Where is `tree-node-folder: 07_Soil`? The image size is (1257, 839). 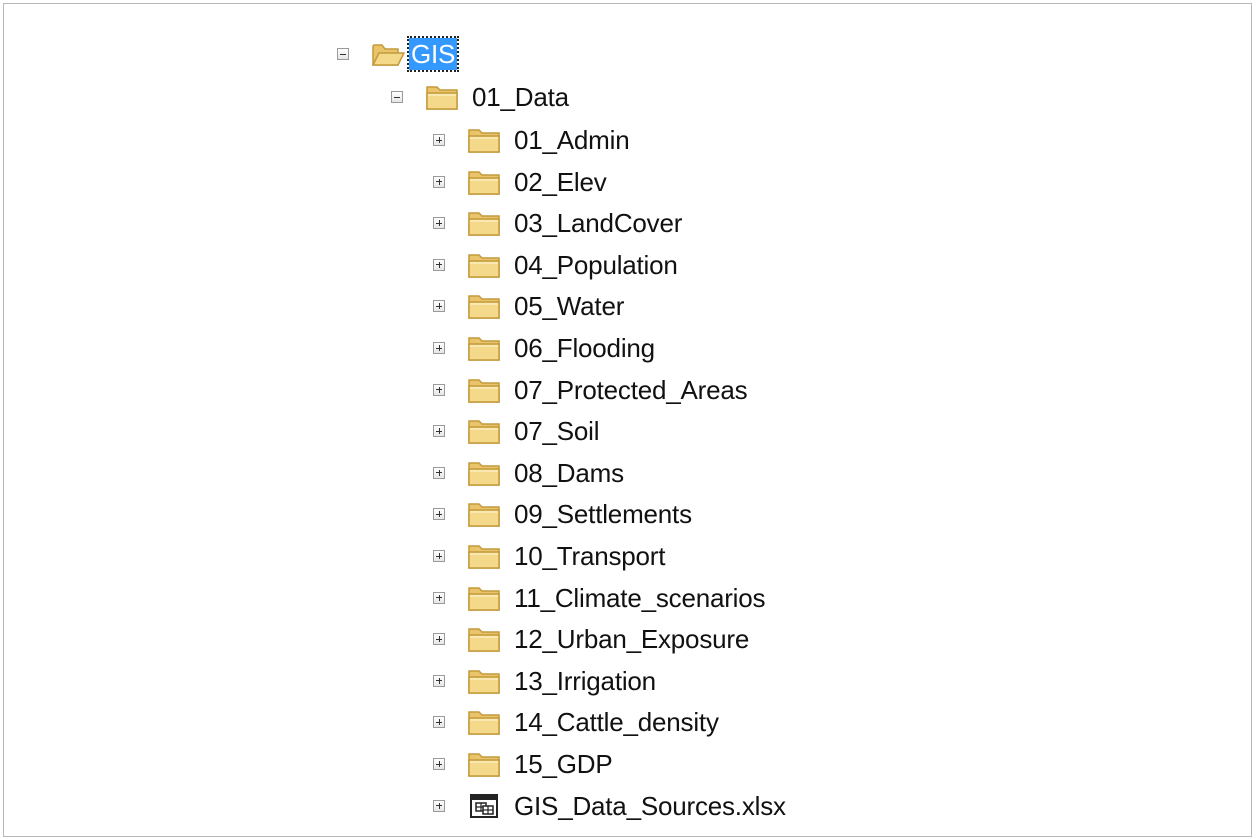
tree-node-folder: 07_Soil is located at coordinates (517, 431).